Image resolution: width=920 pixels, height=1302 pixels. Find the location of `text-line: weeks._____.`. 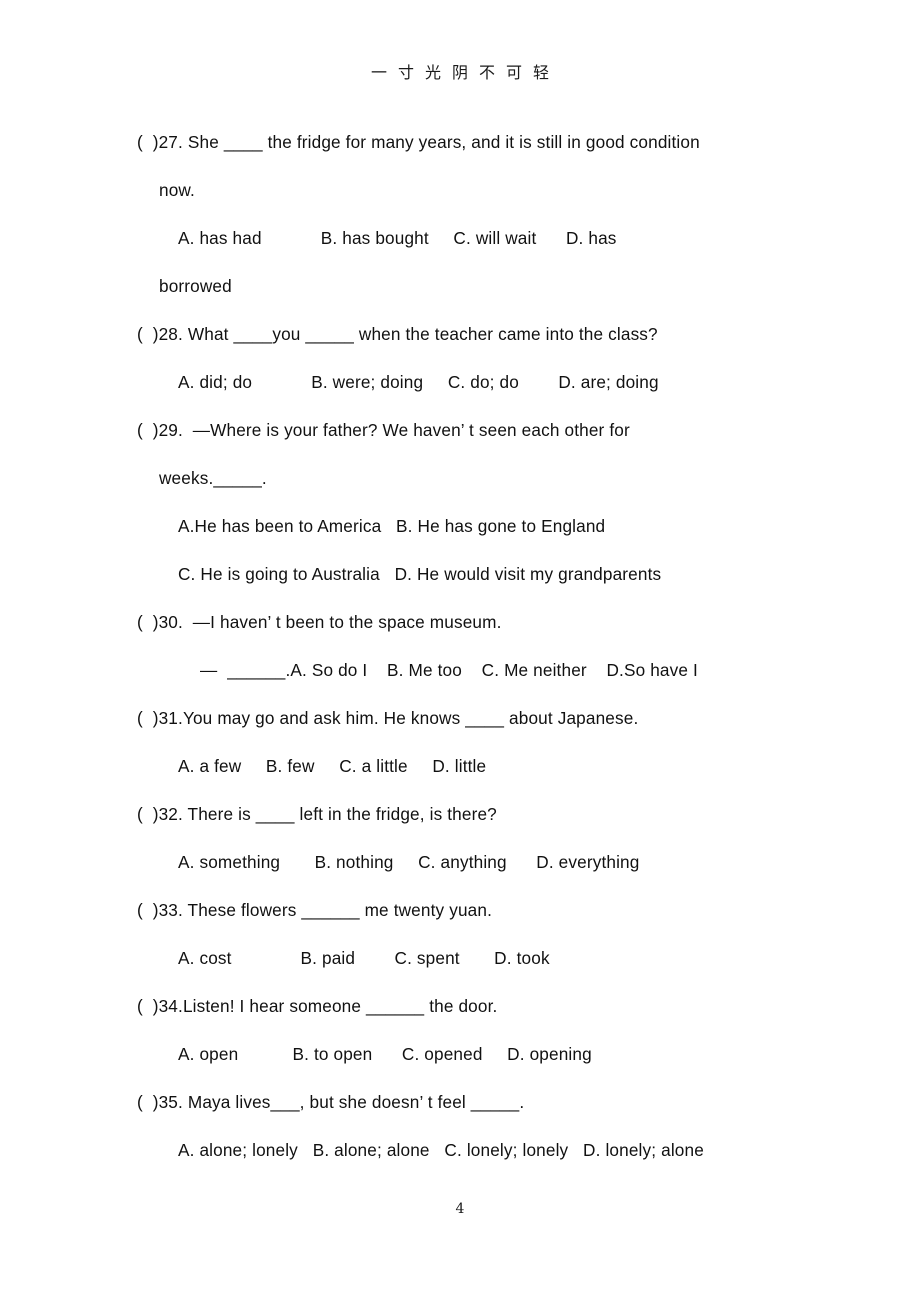

text-line: weeks._____. is located at coordinates (213, 478).